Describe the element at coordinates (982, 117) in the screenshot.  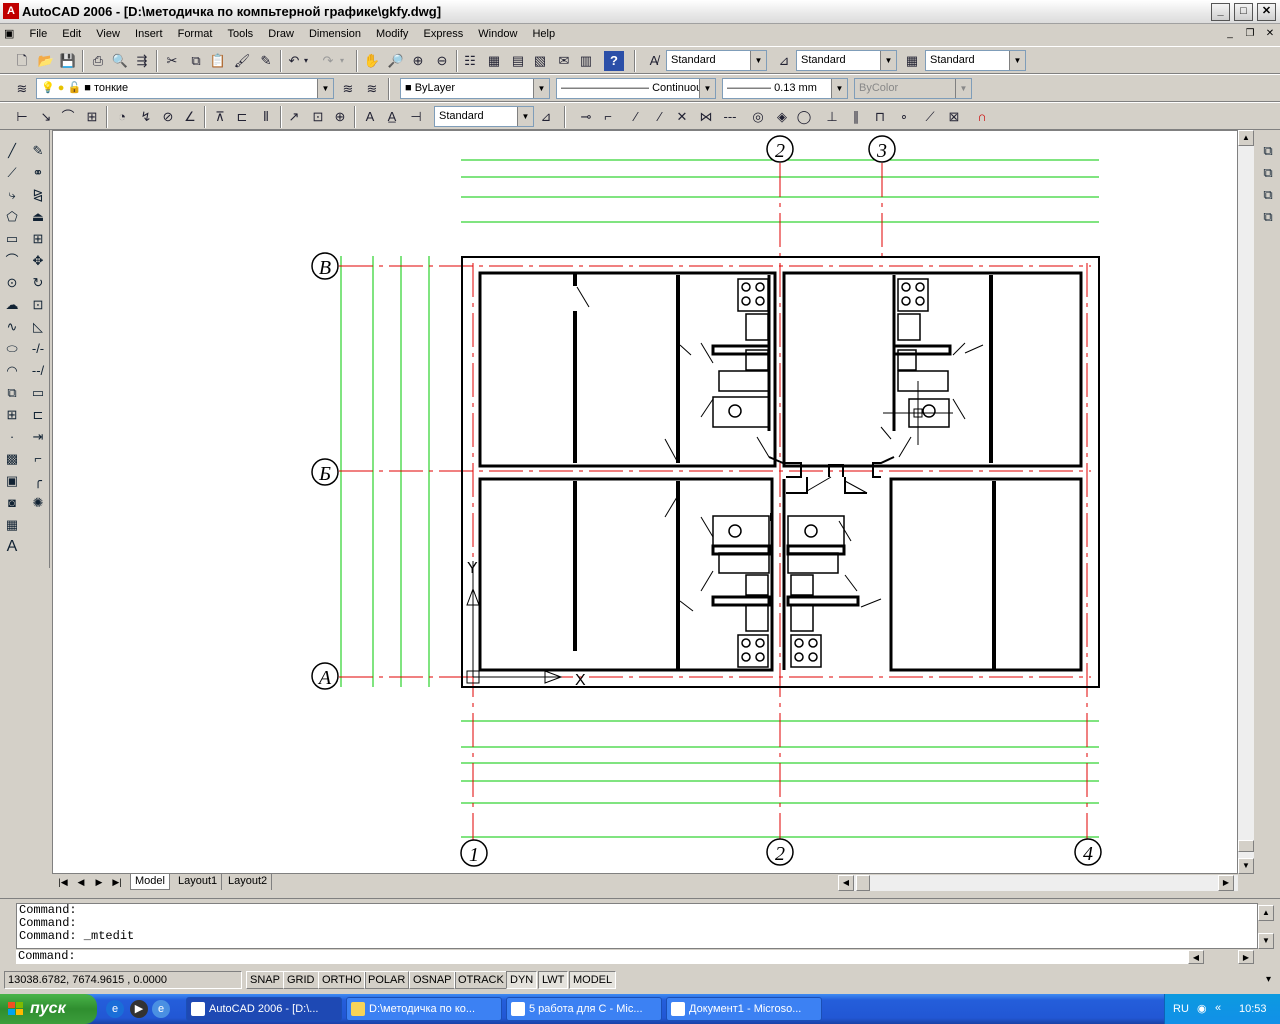
I see `osnap-settings-icon: ∩` at that location.